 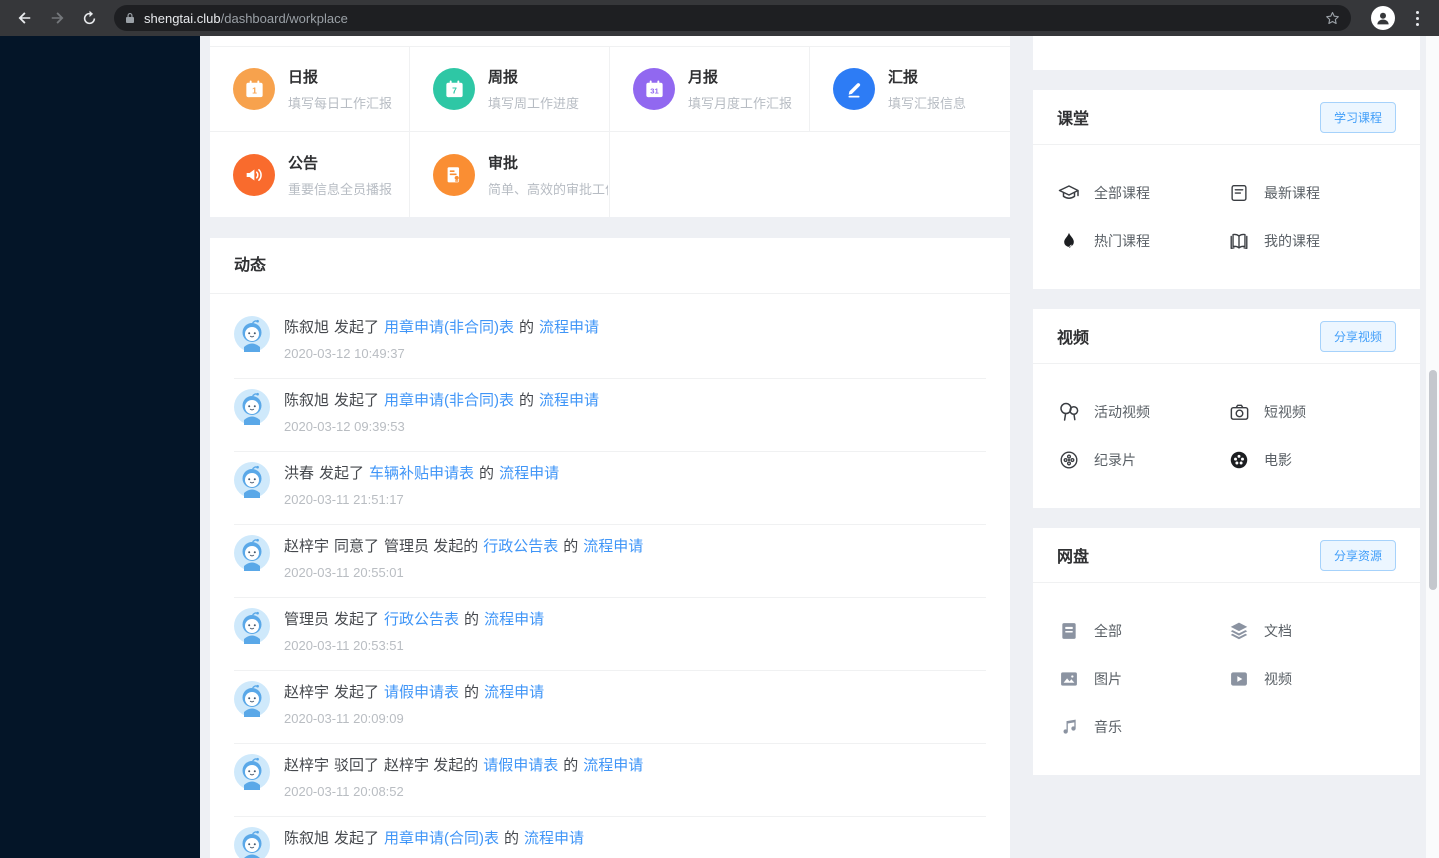 What do you see at coordinates (307, 327) in the screenshot?
I see `feed-user: 陈叙旭` at bounding box center [307, 327].